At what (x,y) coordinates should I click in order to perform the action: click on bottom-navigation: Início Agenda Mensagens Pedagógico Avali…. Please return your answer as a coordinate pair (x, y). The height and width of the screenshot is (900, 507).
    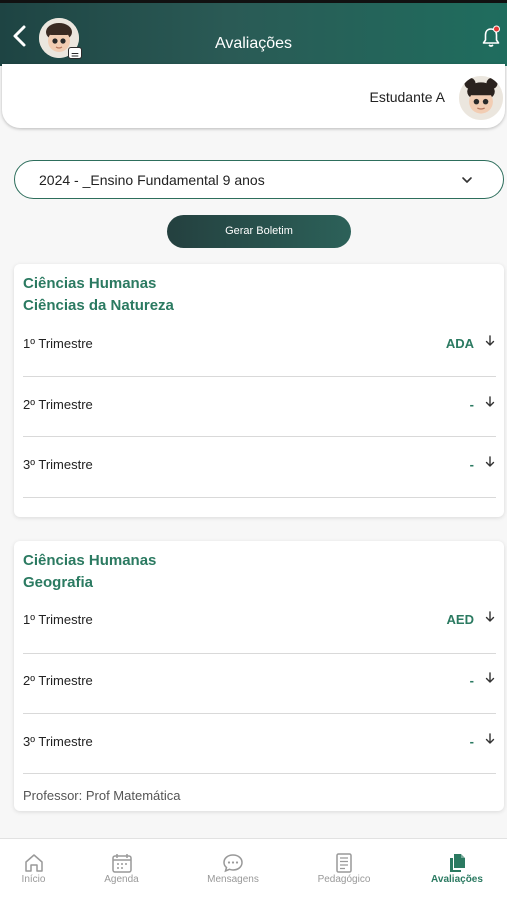
    Looking at the image, I should click on (253, 869).